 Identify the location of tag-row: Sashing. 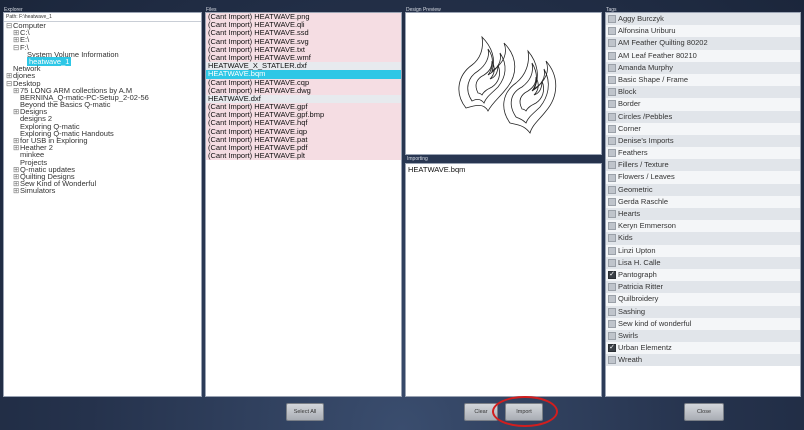
(703, 311).